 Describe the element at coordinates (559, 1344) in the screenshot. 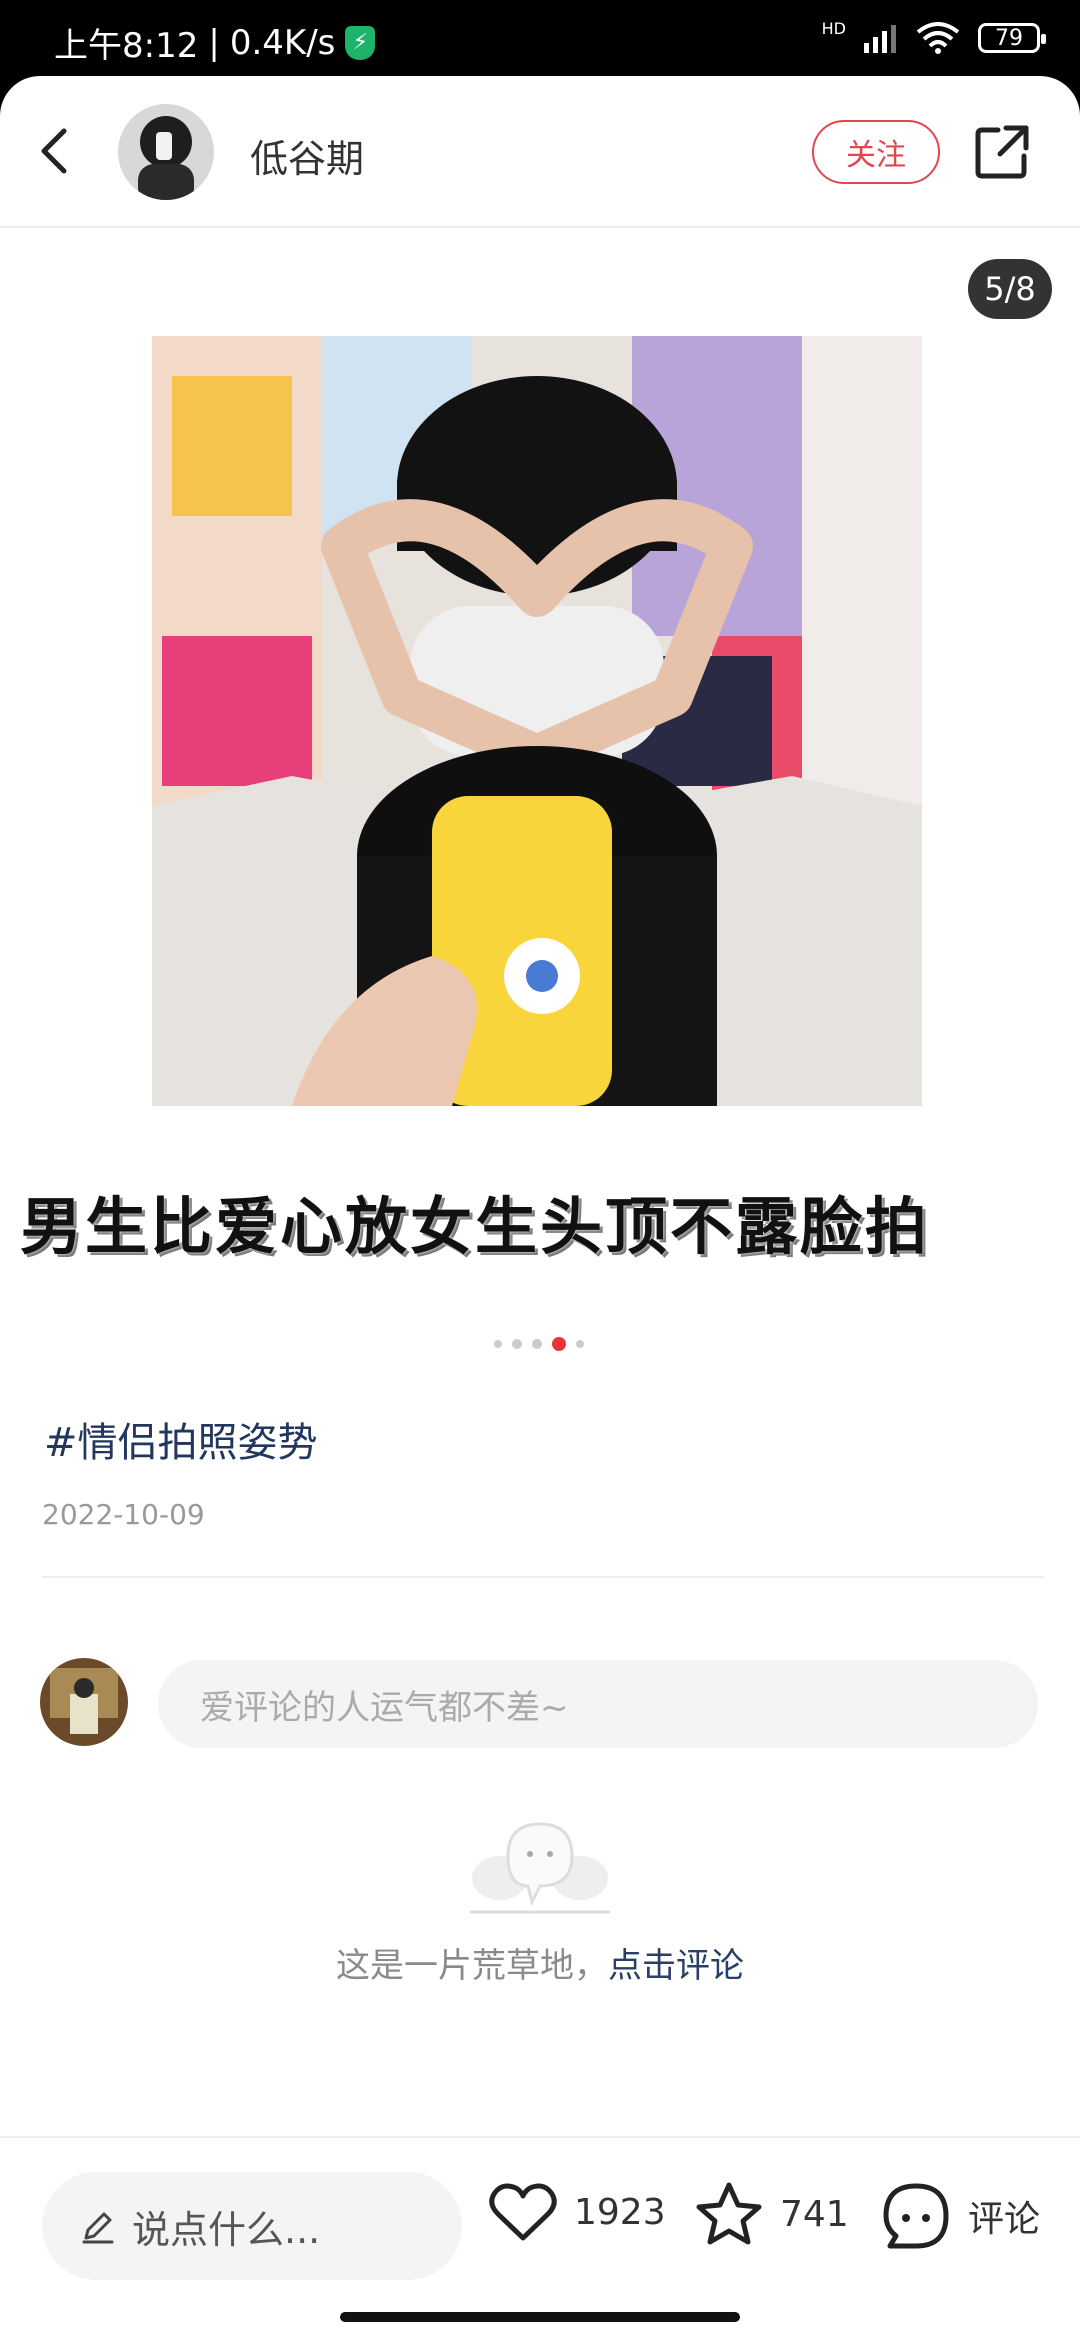

I see `pager-dot-active` at that location.